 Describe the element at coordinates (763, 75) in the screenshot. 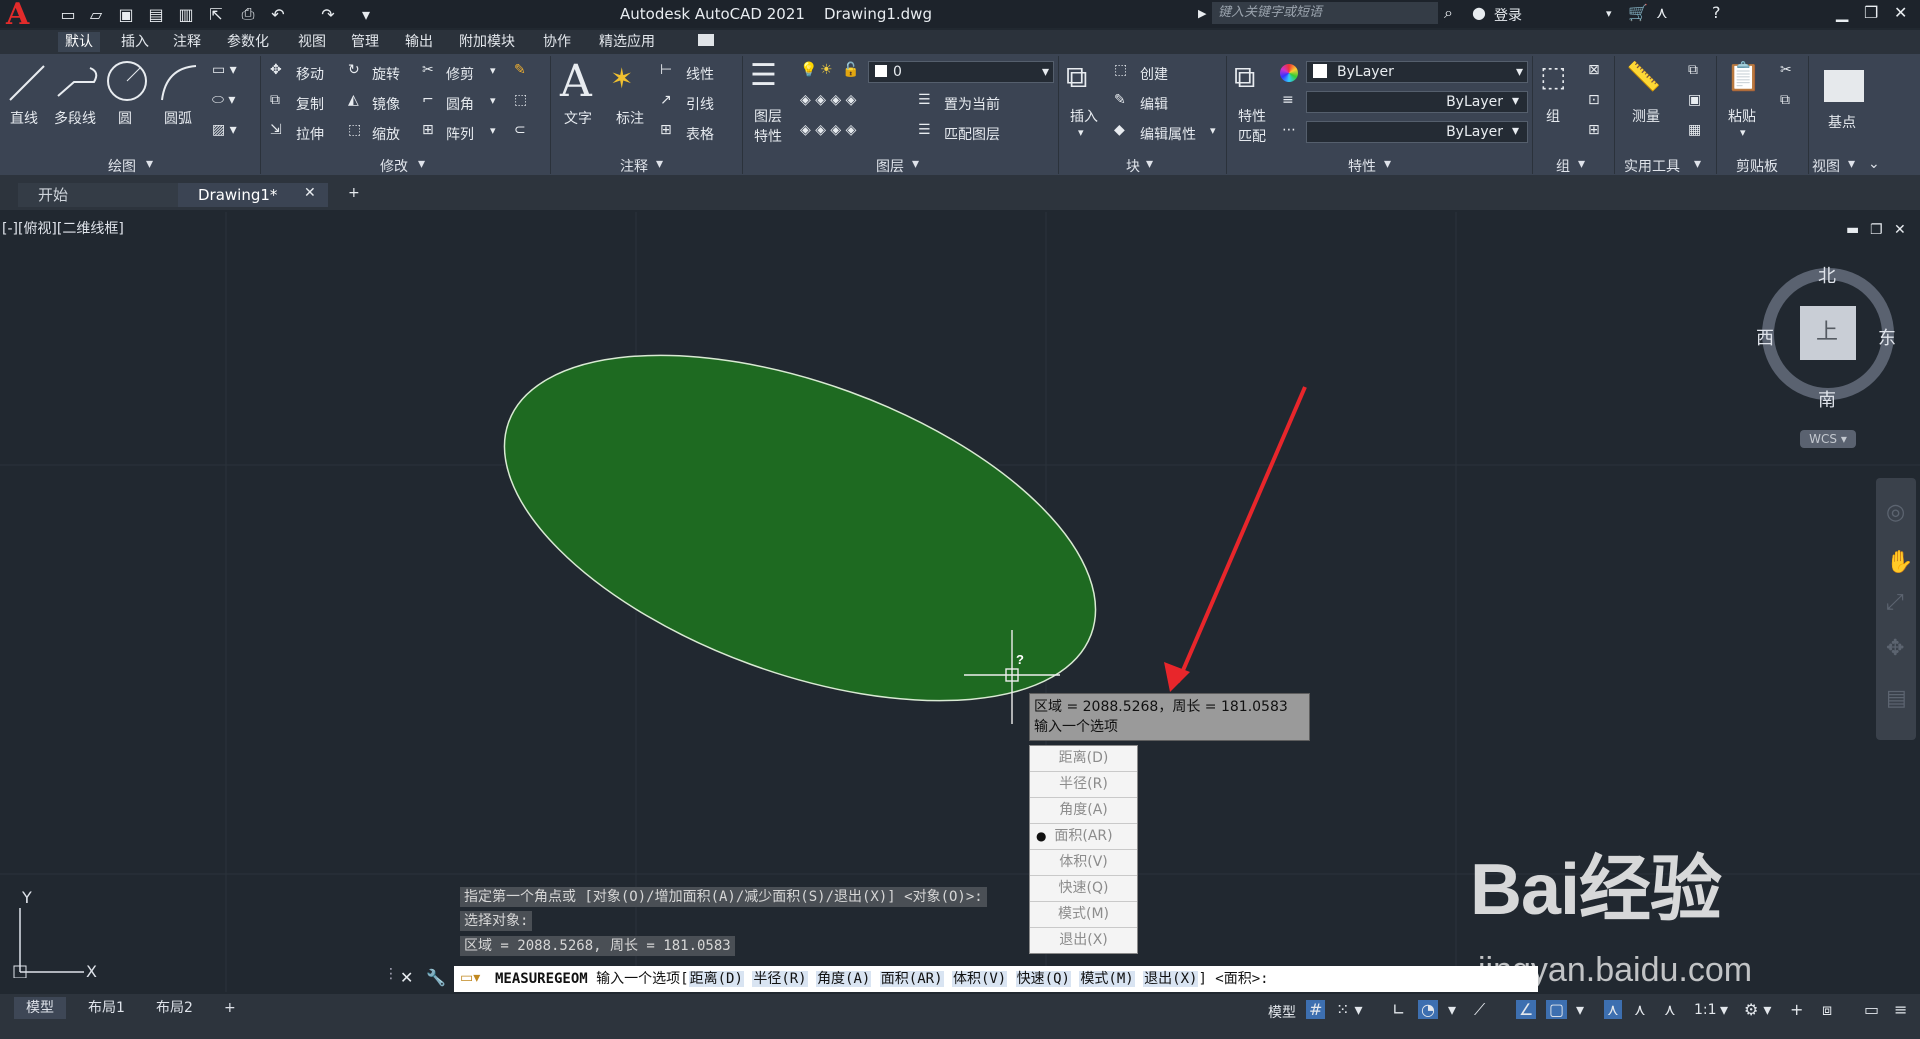

I see `layer-properties-icon: ☰` at that location.